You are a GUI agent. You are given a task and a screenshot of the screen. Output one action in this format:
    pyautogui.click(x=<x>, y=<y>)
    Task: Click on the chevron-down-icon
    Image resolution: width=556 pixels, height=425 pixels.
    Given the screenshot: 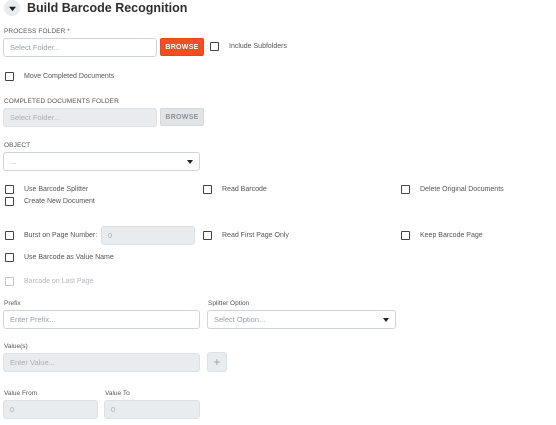 What is the action you would take?
    pyautogui.click(x=12, y=8)
    